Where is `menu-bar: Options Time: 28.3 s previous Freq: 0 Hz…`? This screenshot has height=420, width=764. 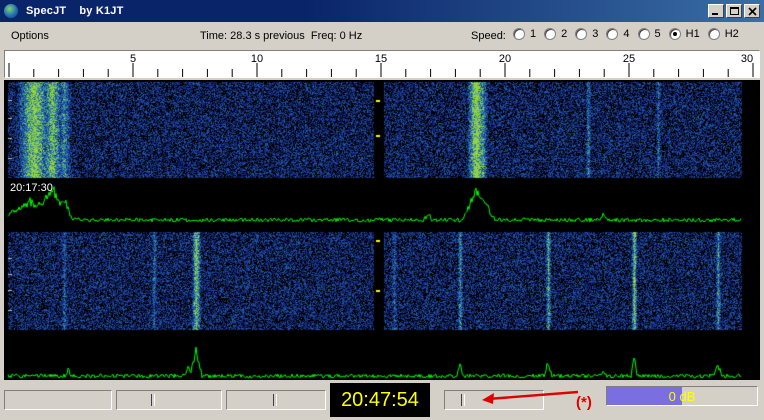 menu-bar: Options Time: 28.3 s previous Freq: 0 Hz… is located at coordinates (382, 35).